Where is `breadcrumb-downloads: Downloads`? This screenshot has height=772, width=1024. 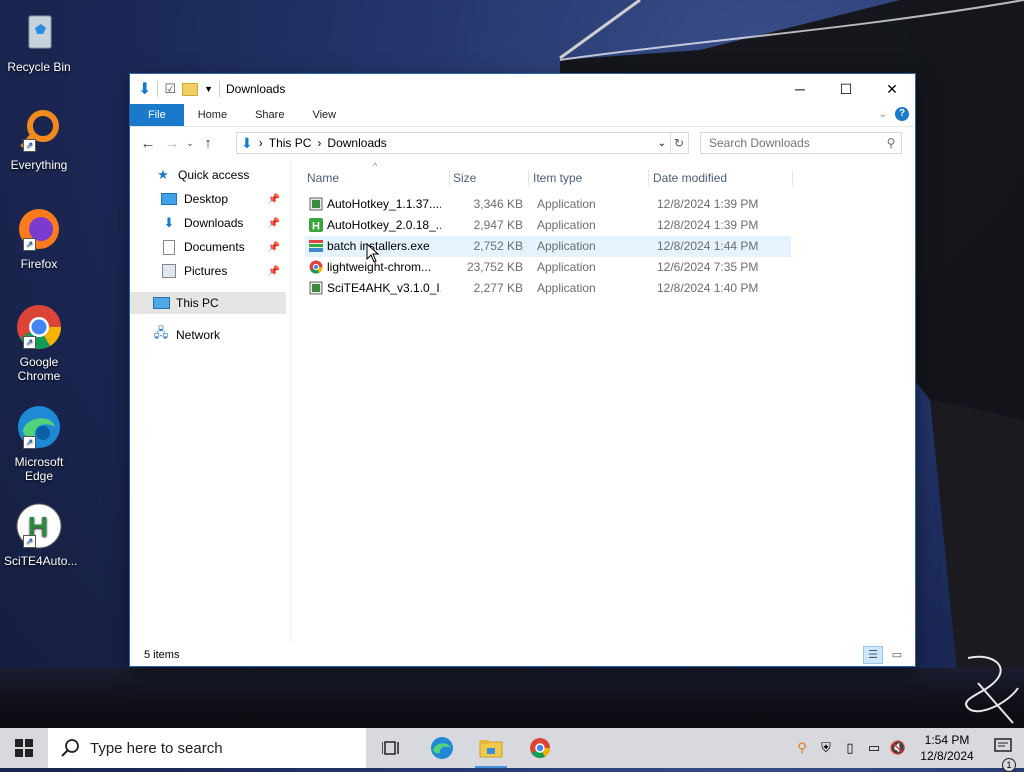
breadcrumb-downloads: Downloads is located at coordinates (356, 143).